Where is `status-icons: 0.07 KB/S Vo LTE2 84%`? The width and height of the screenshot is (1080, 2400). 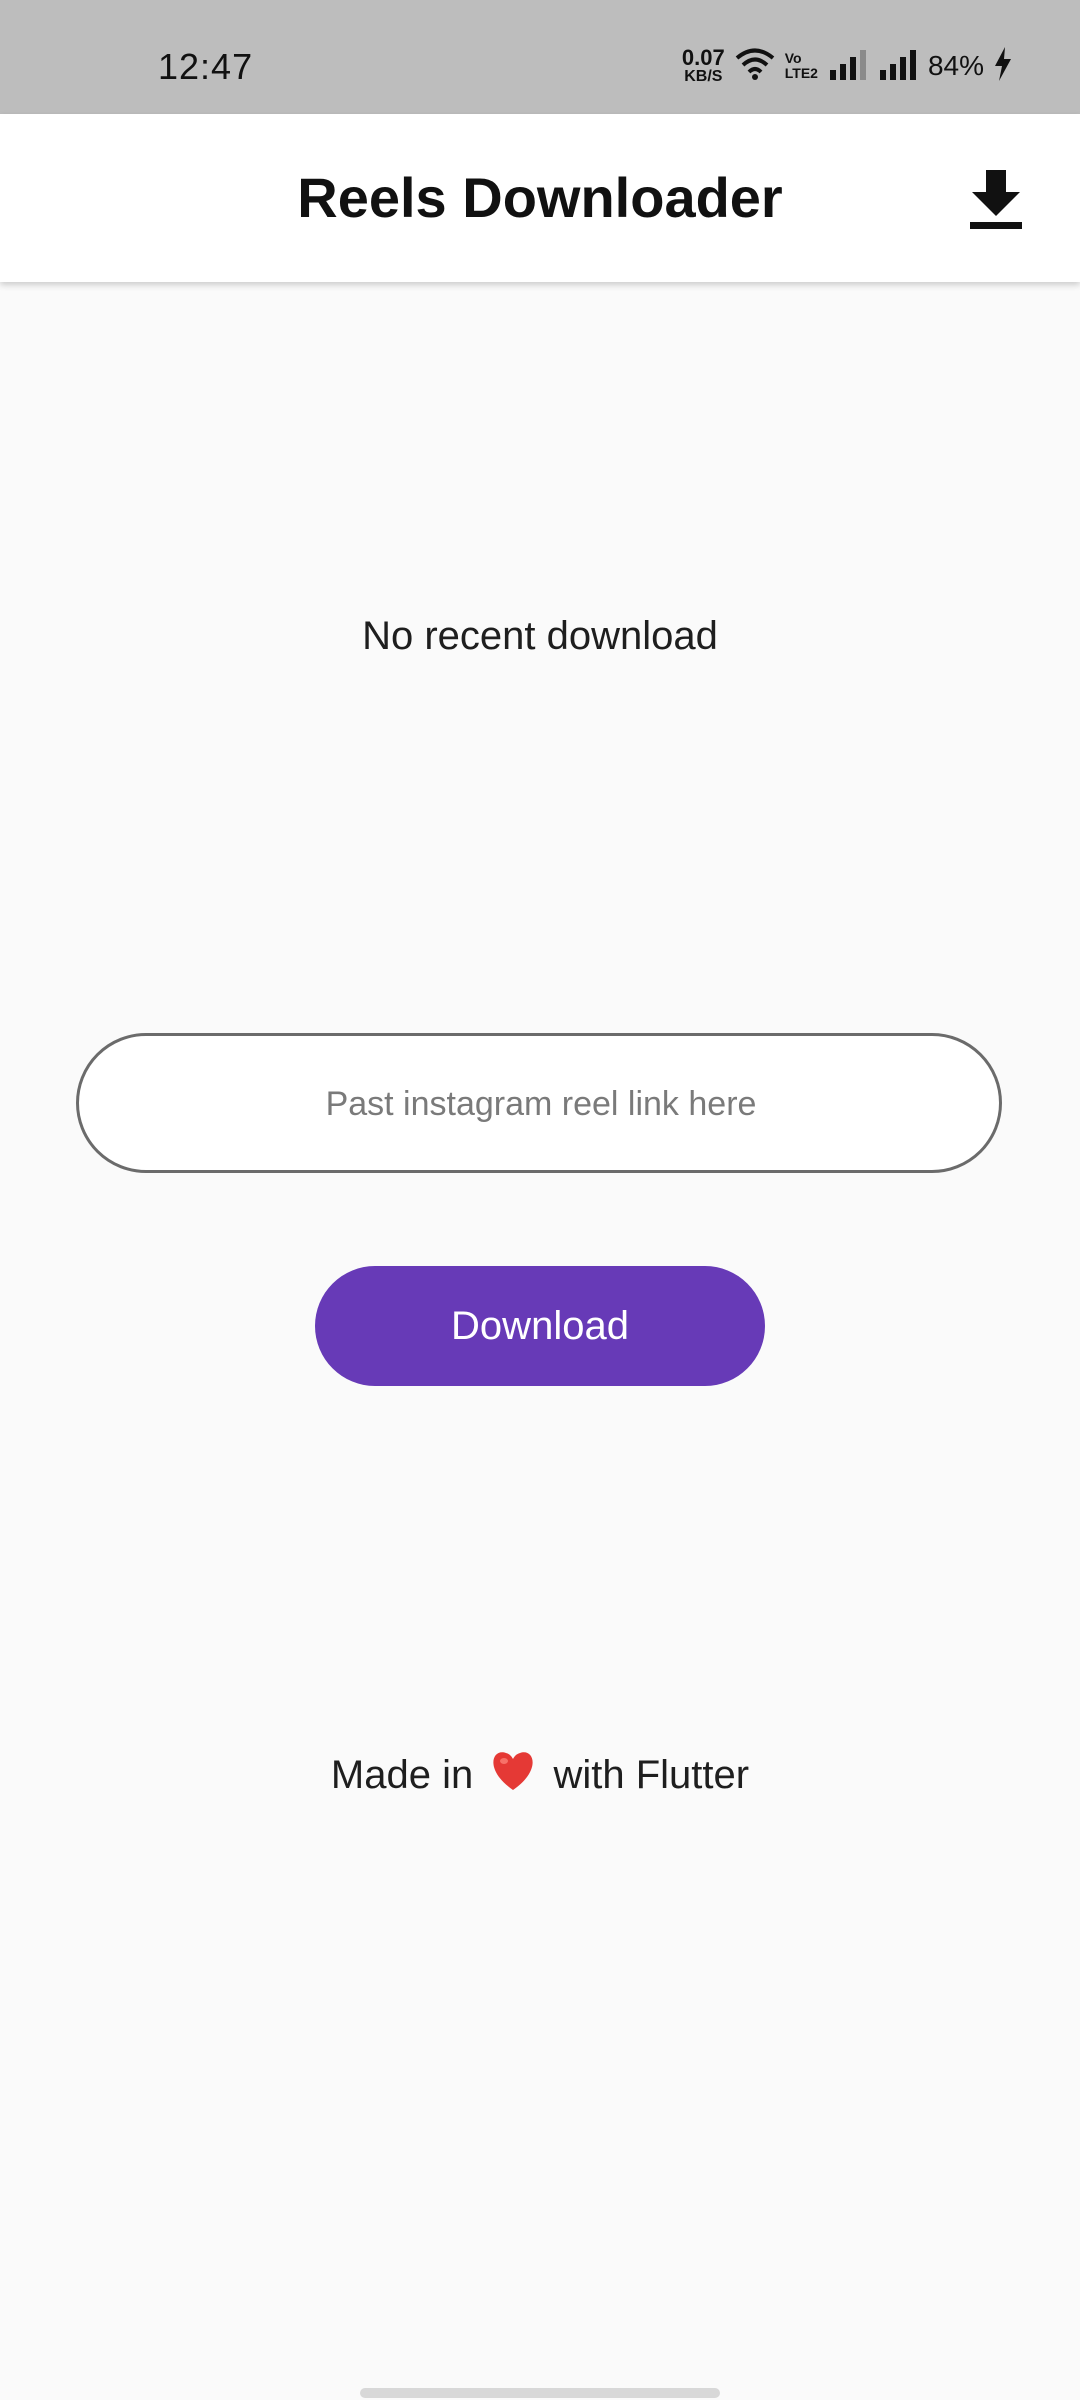
status-icons: 0.07 KB/S Vo LTE2 84% is located at coordinates (847, 66).